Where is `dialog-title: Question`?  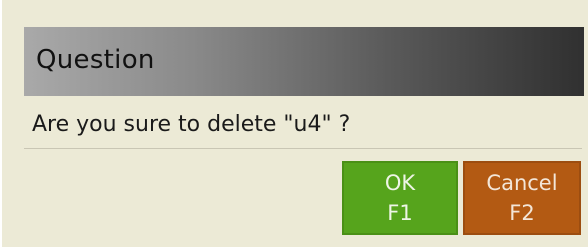
dialog-title: Question is located at coordinates (95, 60).